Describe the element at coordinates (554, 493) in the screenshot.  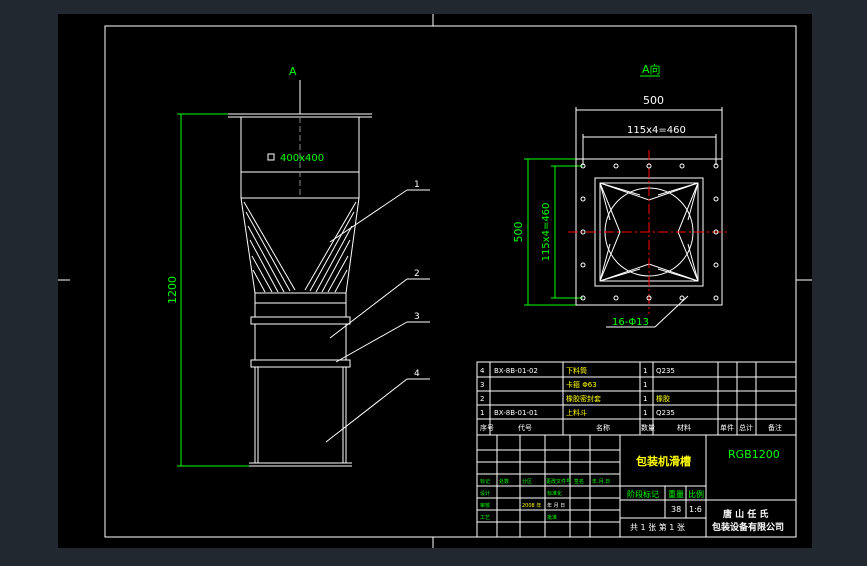
I see `label-standardize: 标准化` at that location.